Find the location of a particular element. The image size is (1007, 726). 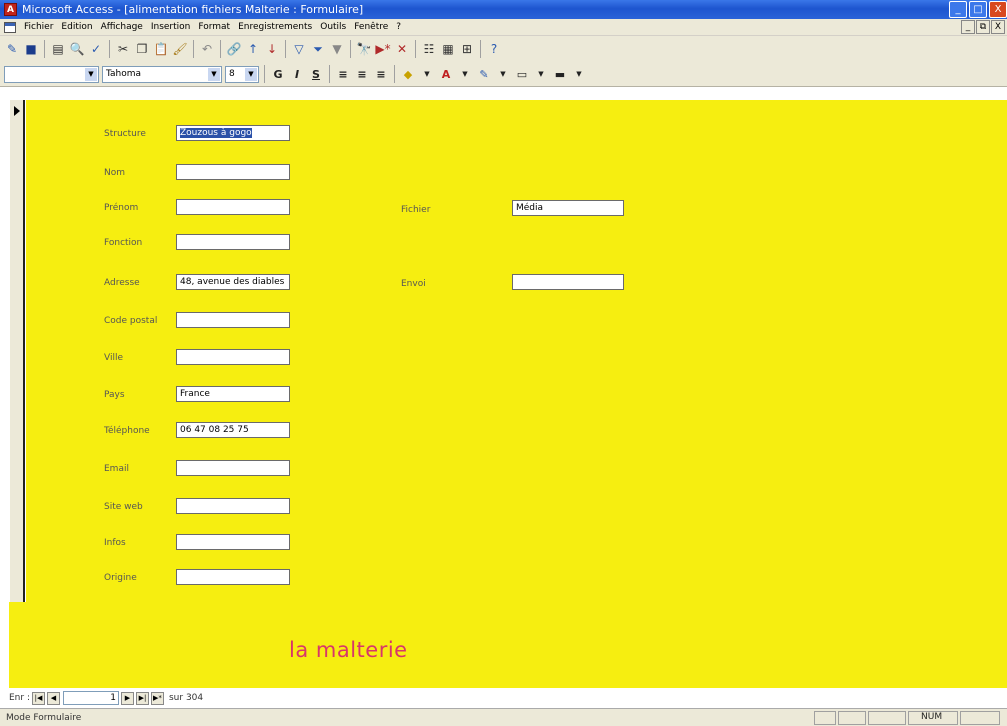

line-width-icon: ▬ is located at coordinates (560, 74).